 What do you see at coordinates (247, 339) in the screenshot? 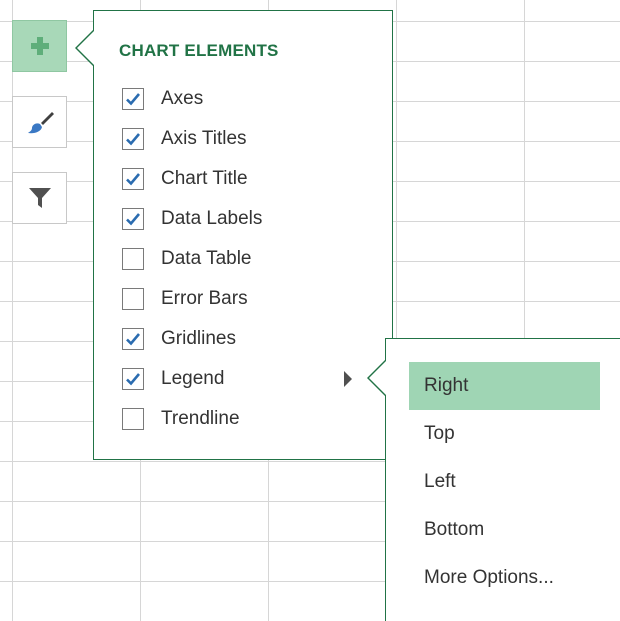
I see `chart-element-gridlines: Gridlines` at bounding box center [247, 339].